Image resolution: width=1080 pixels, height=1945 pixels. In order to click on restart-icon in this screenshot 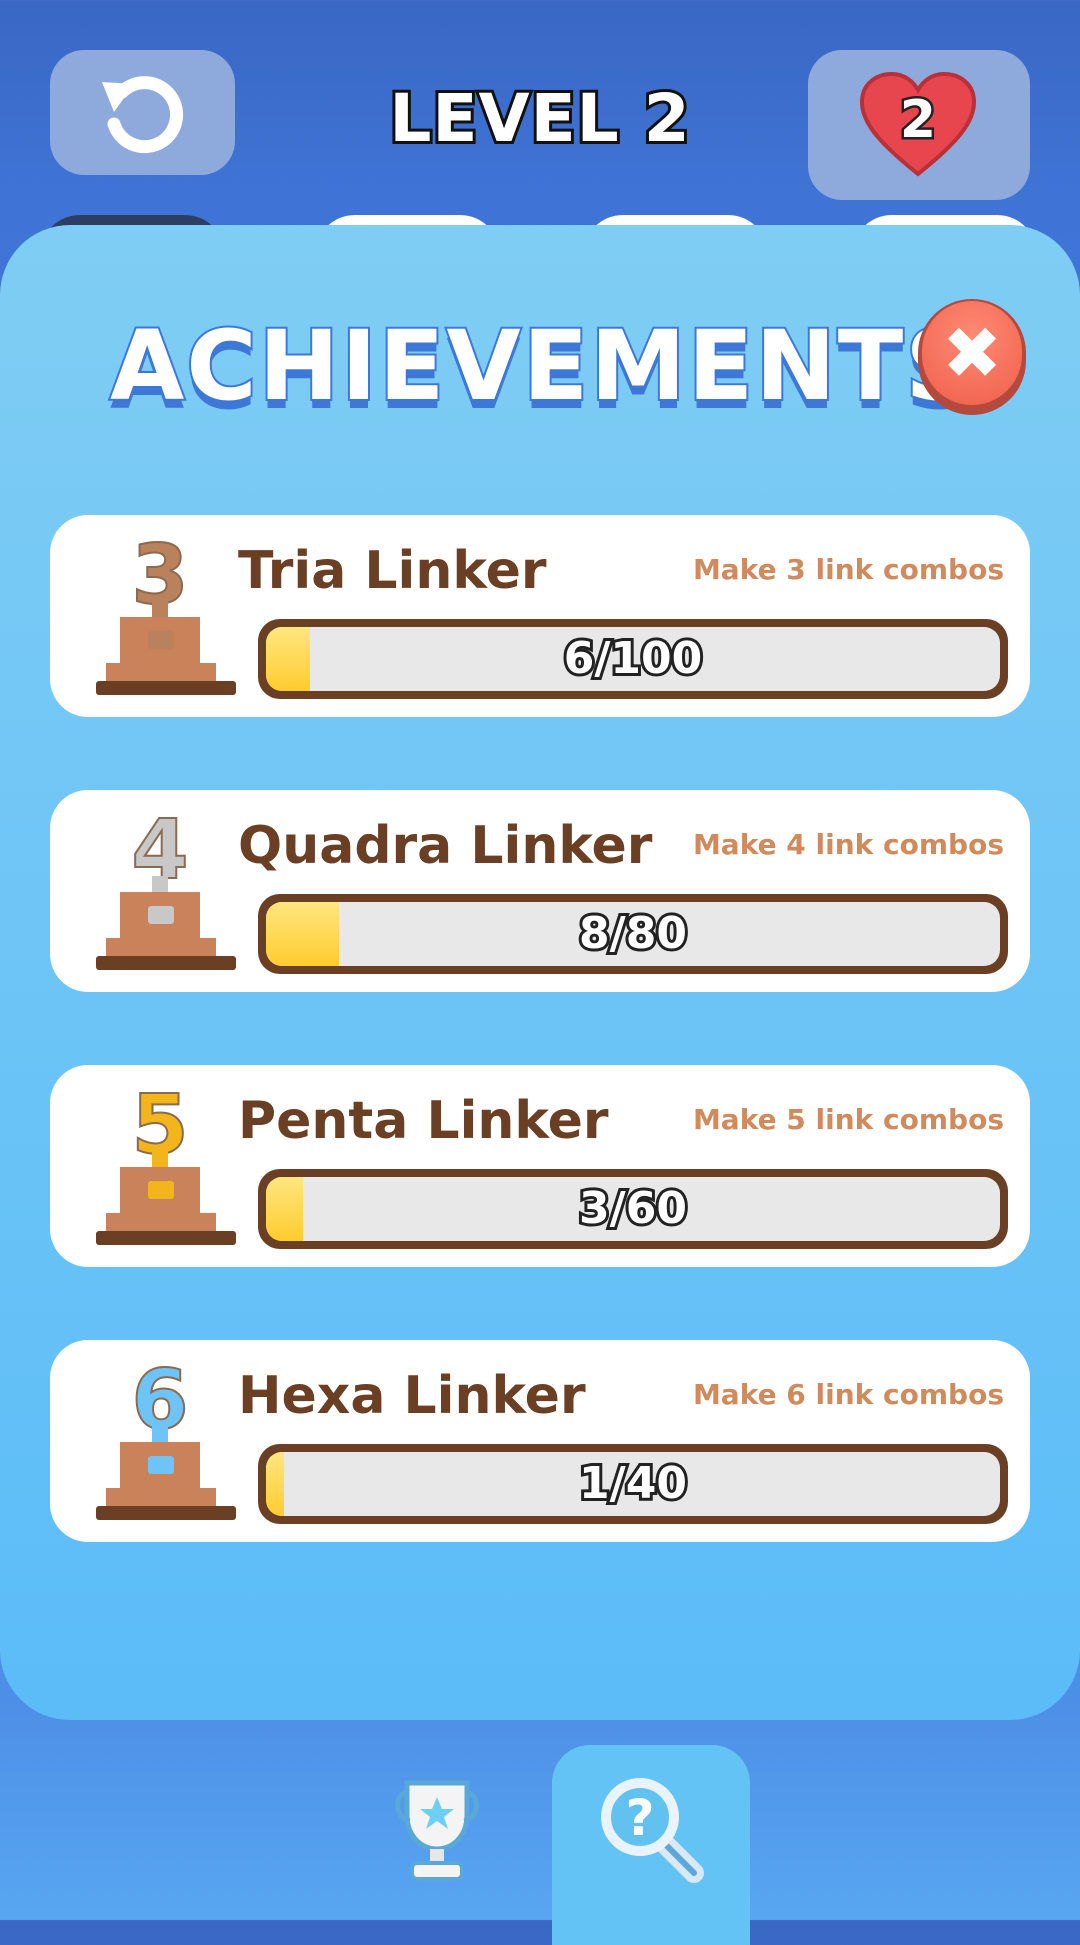, I will do `click(143, 115)`.